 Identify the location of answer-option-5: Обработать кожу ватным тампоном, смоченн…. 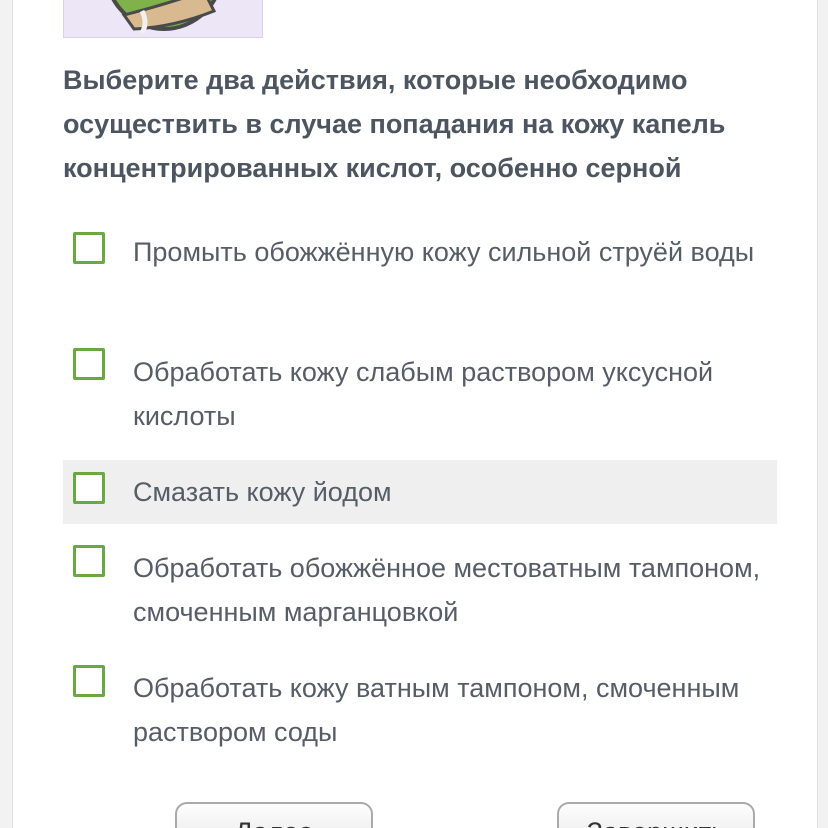
(420, 695).